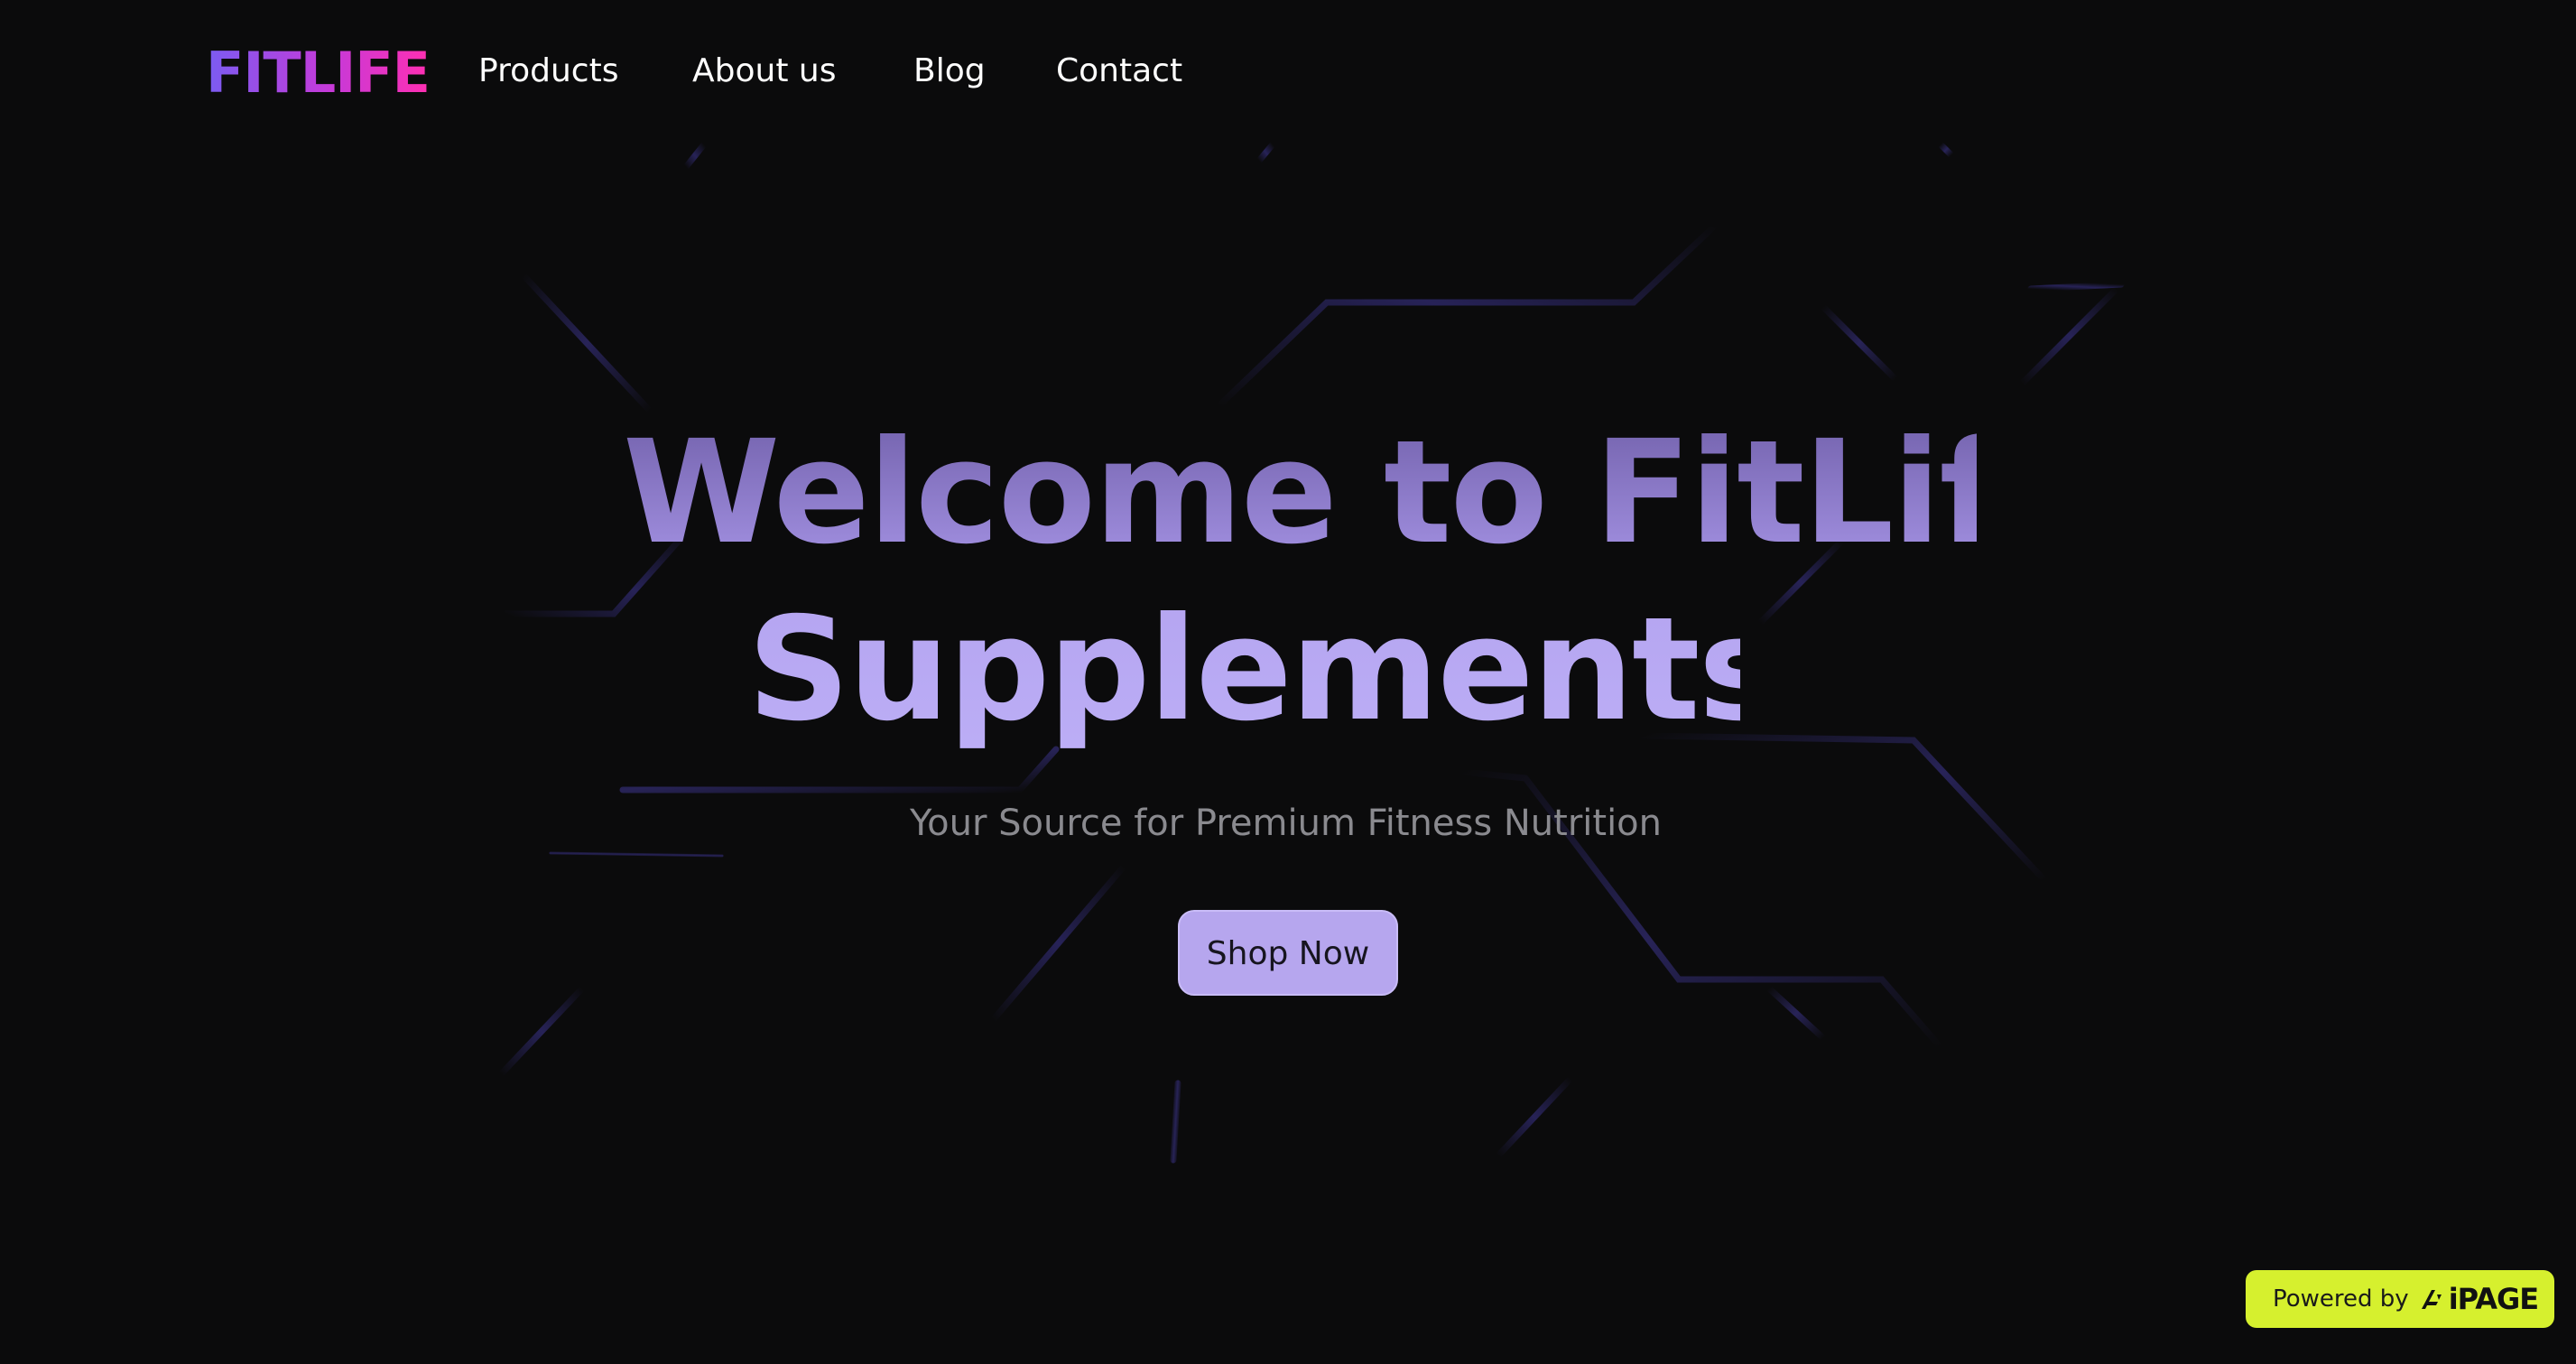 This screenshot has height=1364, width=2576. What do you see at coordinates (1119, 71) in the screenshot?
I see `nav-item-contact: Contact` at bounding box center [1119, 71].